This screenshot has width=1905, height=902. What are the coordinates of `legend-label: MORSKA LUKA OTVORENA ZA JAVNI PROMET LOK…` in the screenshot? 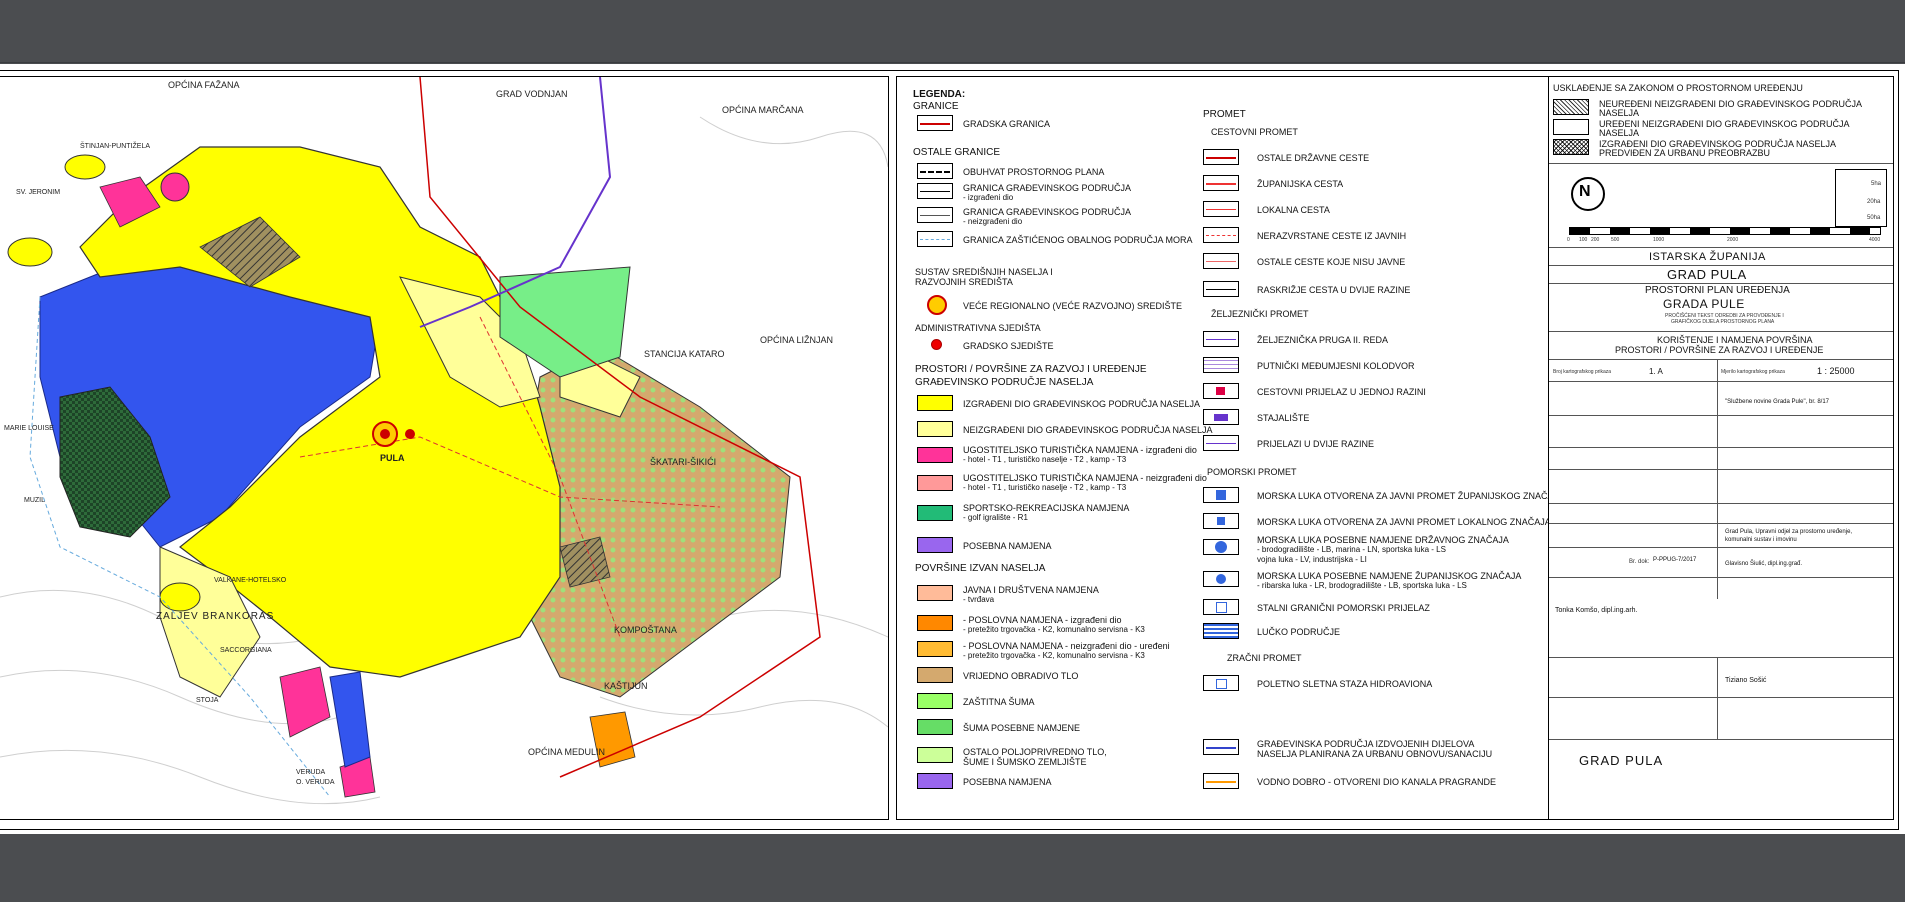 It's located at (1404, 522).